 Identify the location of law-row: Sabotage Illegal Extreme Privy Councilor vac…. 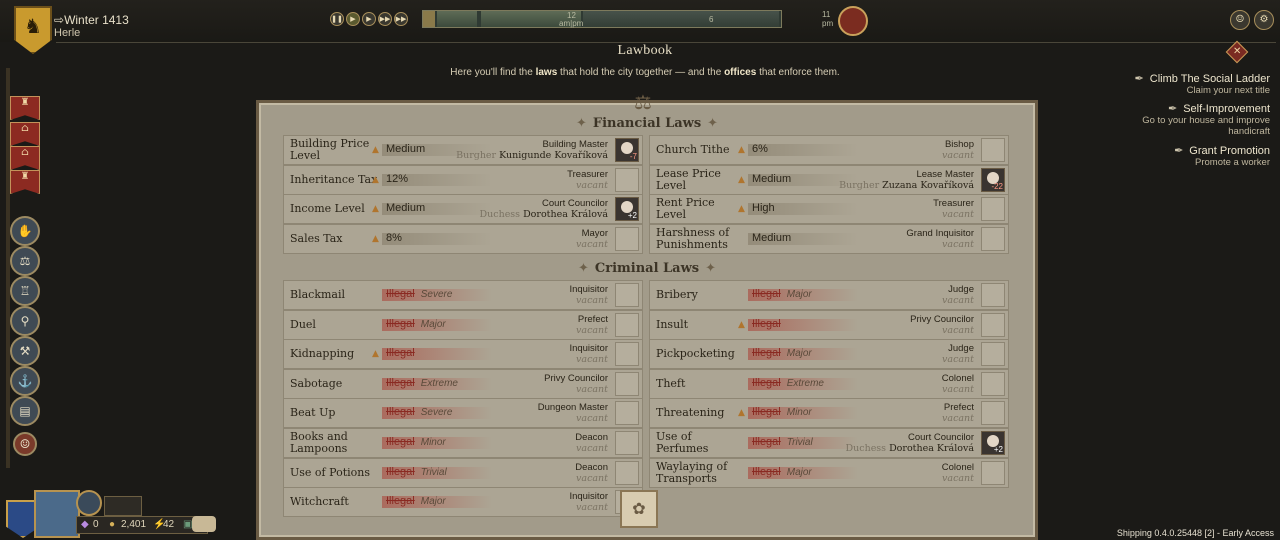
(463, 383).